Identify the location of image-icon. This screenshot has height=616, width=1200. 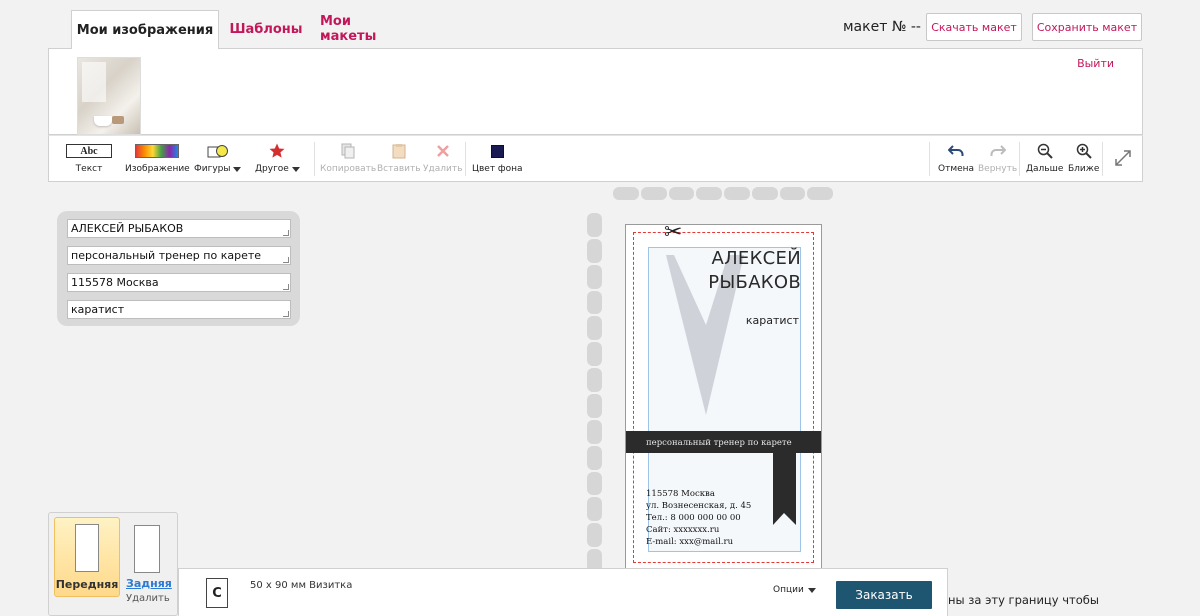
(157, 151).